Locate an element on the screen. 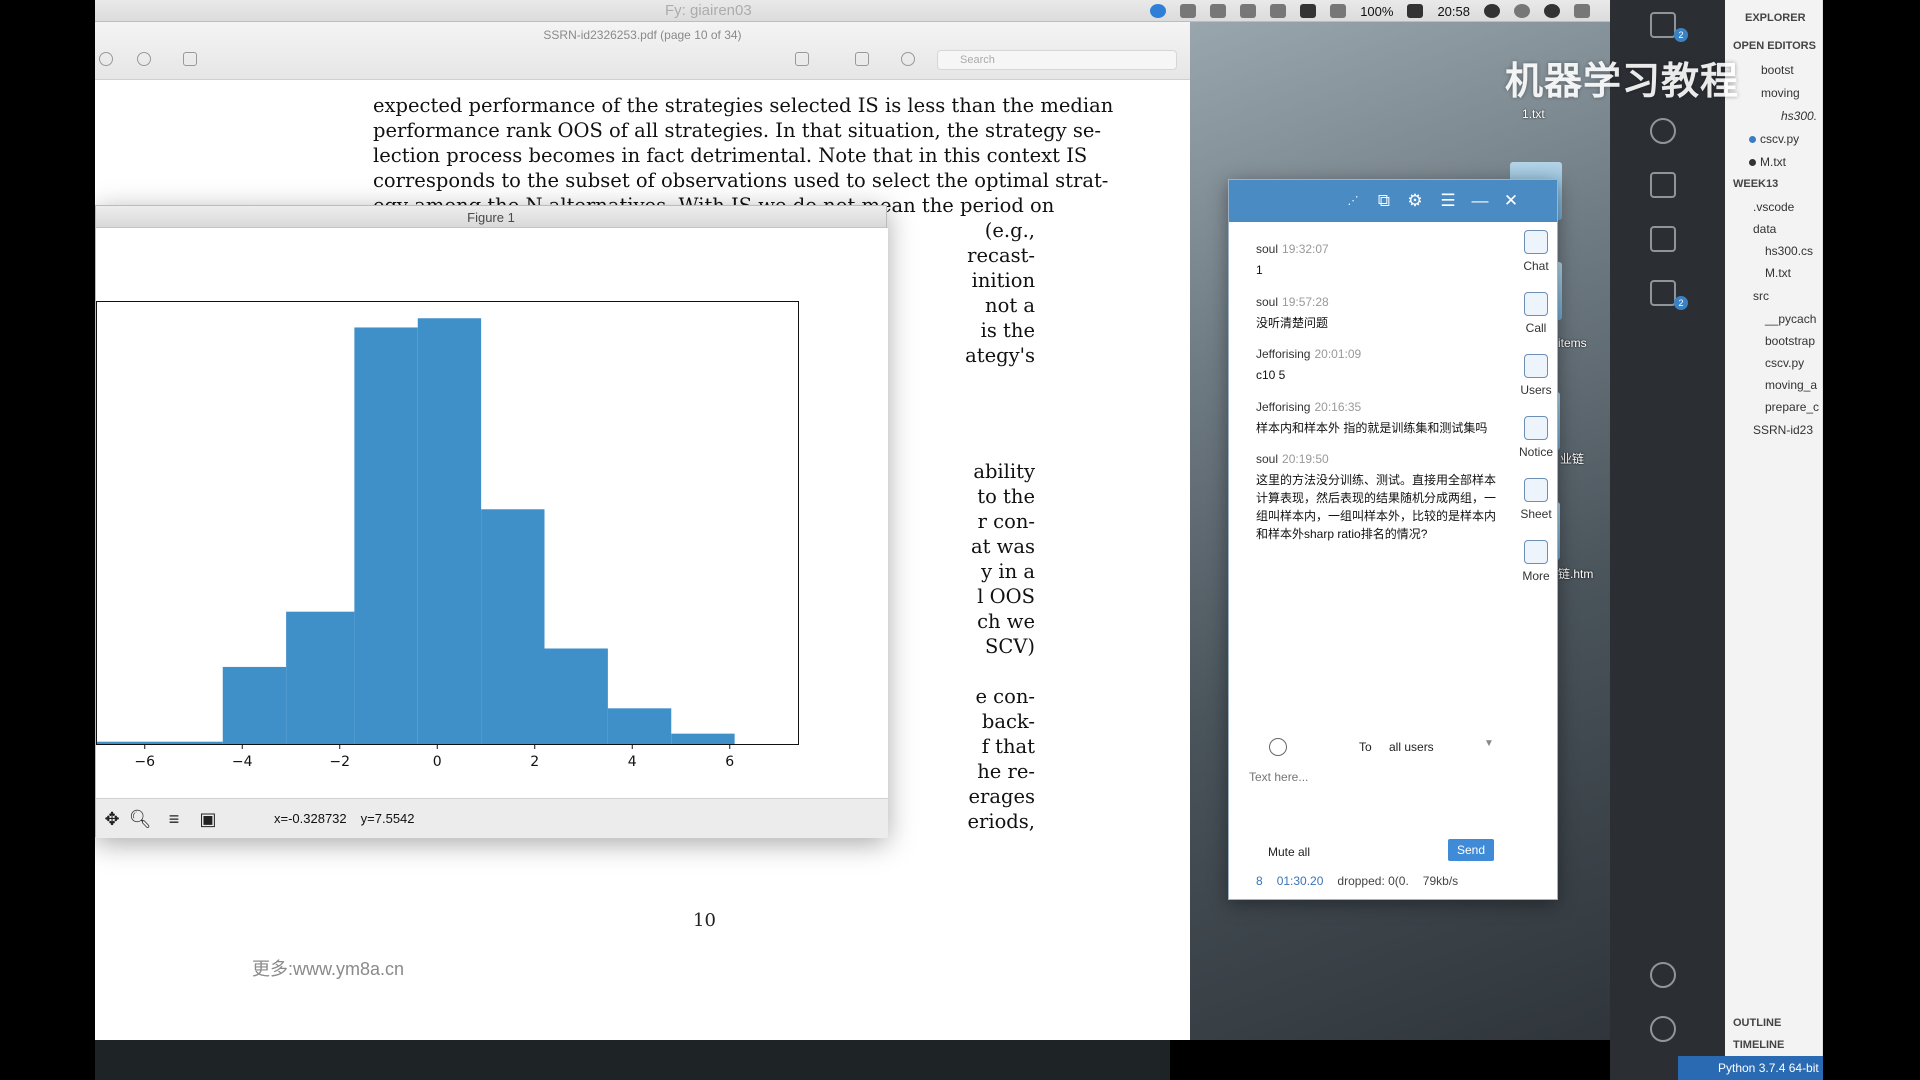  open-editor-item: M.txt is located at coordinates (1785, 162).